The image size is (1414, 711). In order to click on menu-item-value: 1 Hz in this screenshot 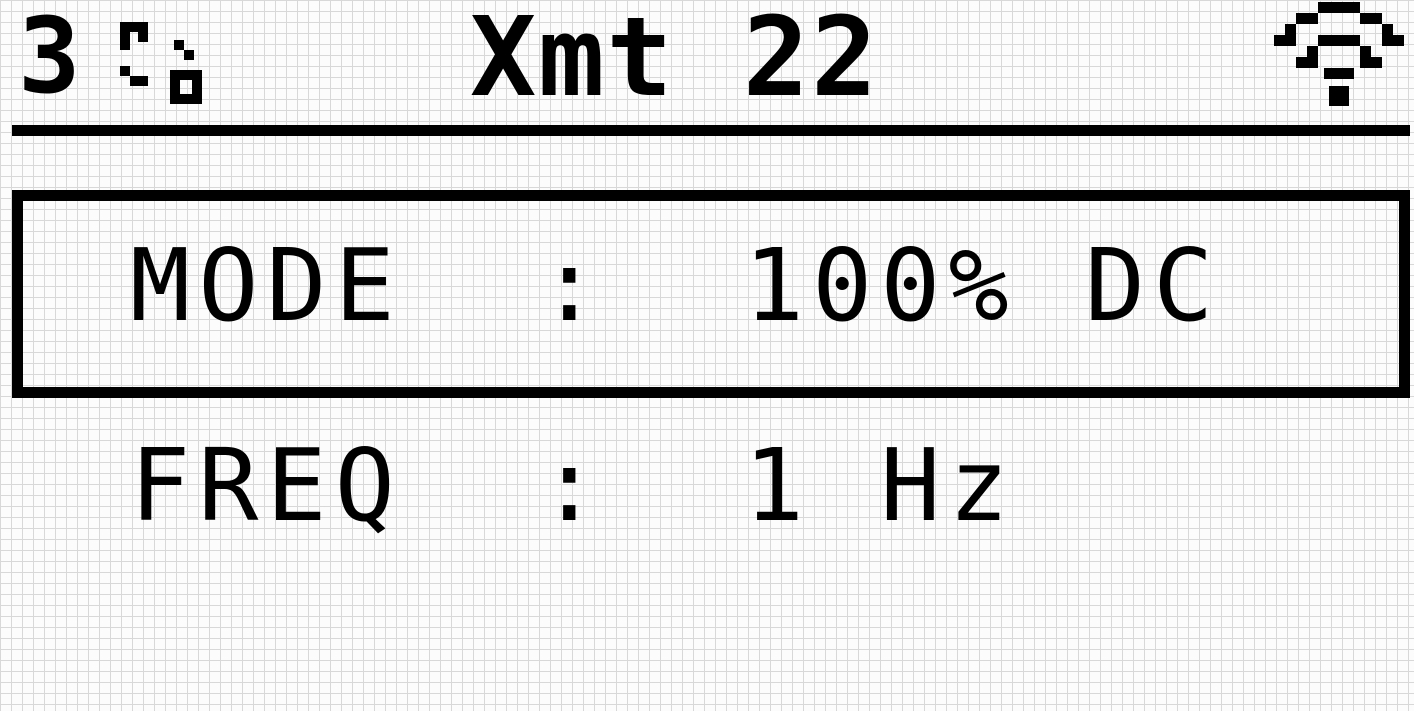, I will do `click(880, 485)`.